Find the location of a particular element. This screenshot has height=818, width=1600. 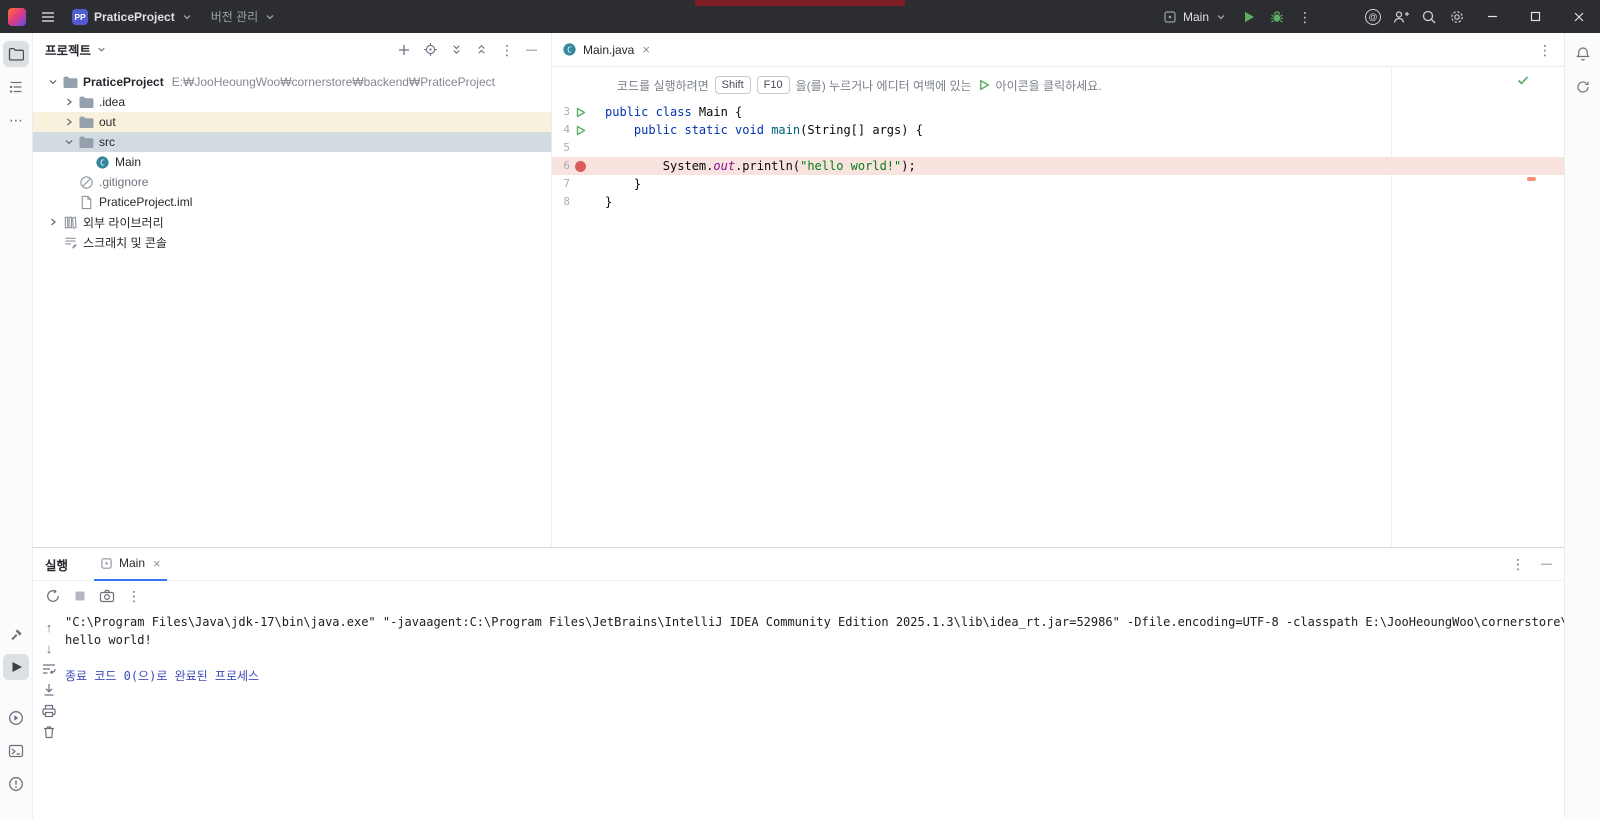

app-config-icon is located at coordinates (1170, 16).